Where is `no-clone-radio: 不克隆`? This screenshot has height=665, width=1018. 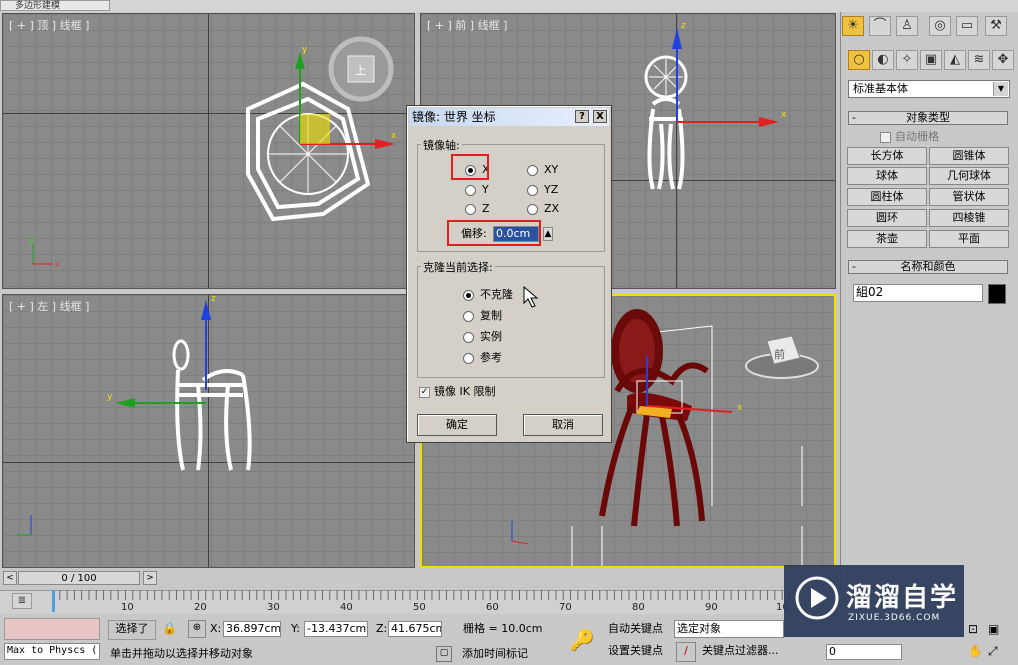
no-clone-radio: 不克隆 is located at coordinates (488, 294).